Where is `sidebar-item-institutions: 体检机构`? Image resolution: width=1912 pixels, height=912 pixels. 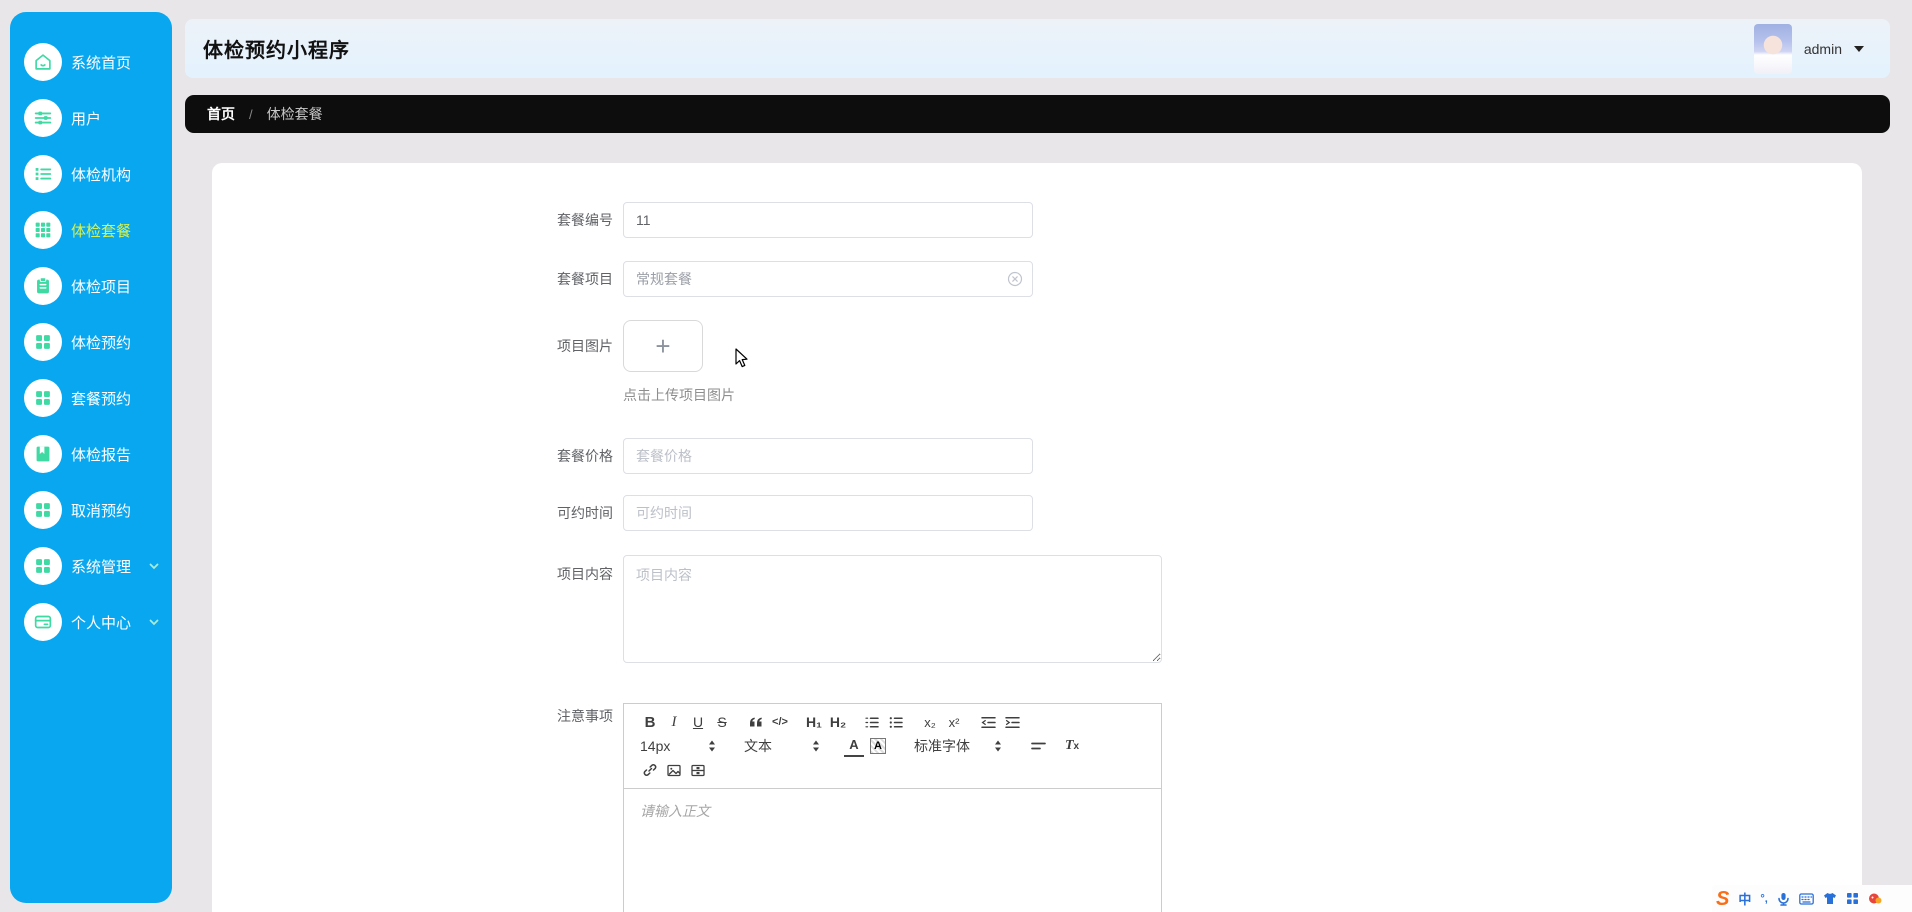
sidebar-item-institutions: 体检机构 is located at coordinates (91, 174).